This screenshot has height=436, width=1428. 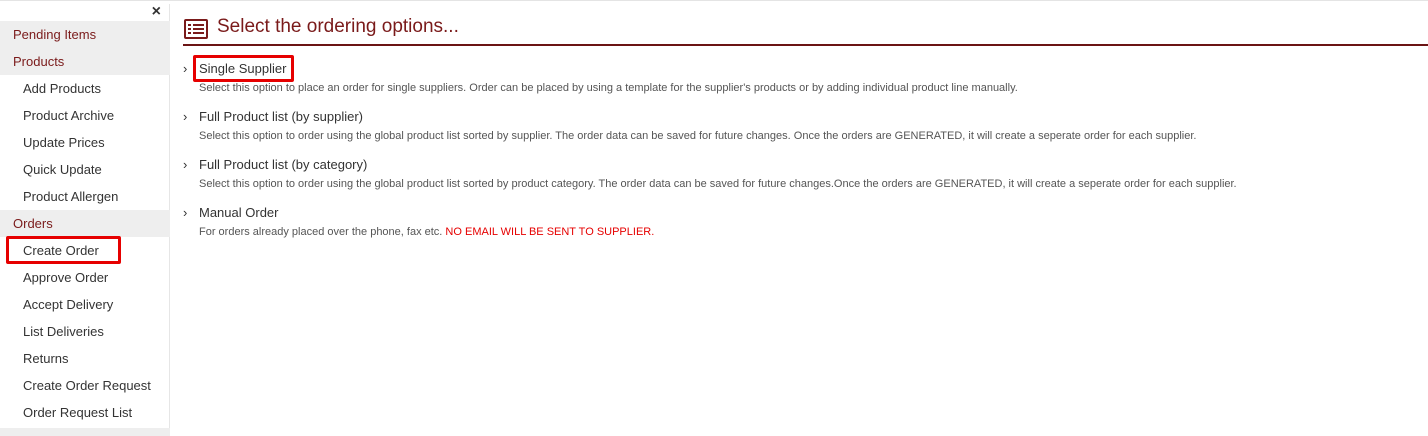 I want to click on sidebar-section-products: Products, so click(x=85, y=61).